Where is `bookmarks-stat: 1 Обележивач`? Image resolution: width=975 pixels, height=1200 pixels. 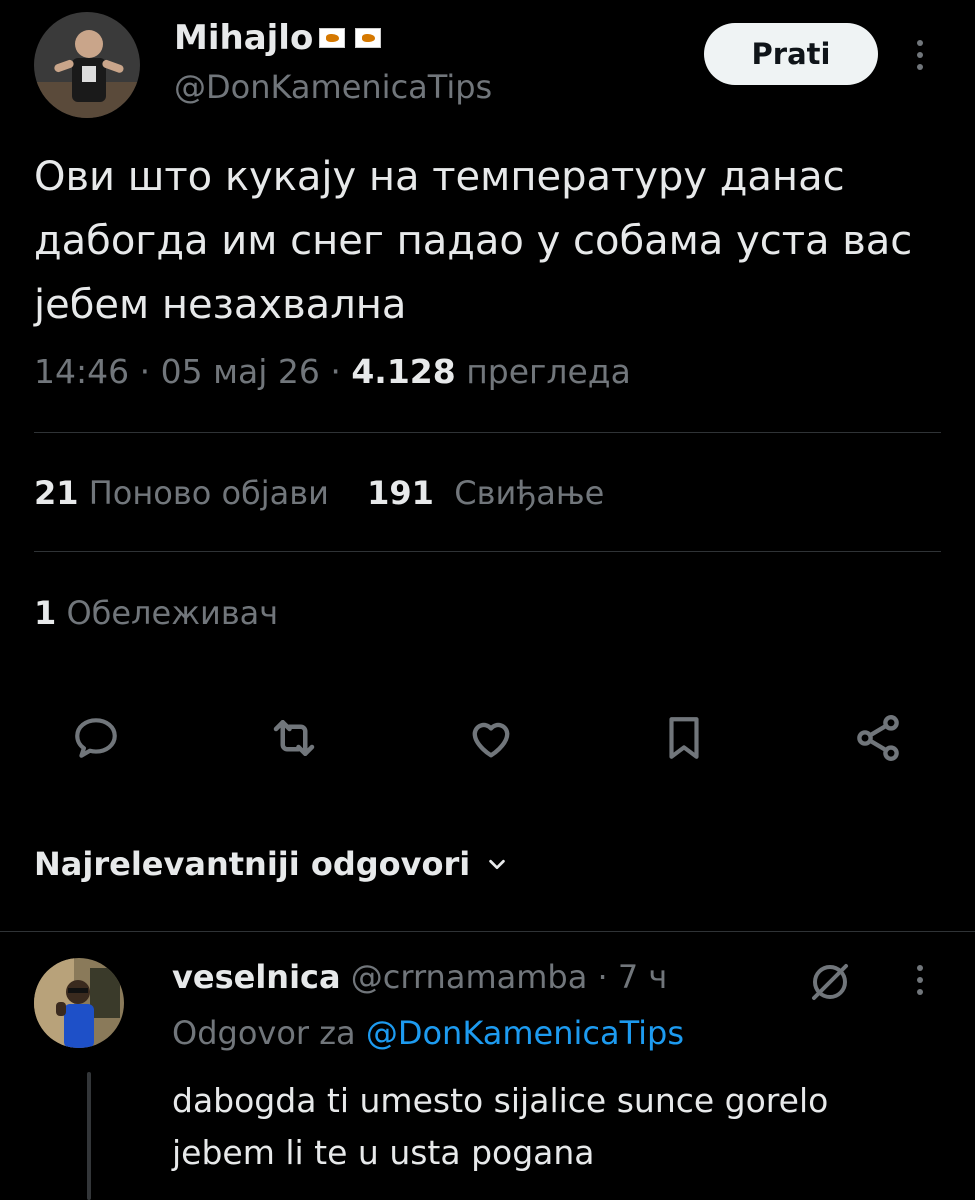
bookmarks-stat: 1 Обележивач is located at coordinates (156, 613).